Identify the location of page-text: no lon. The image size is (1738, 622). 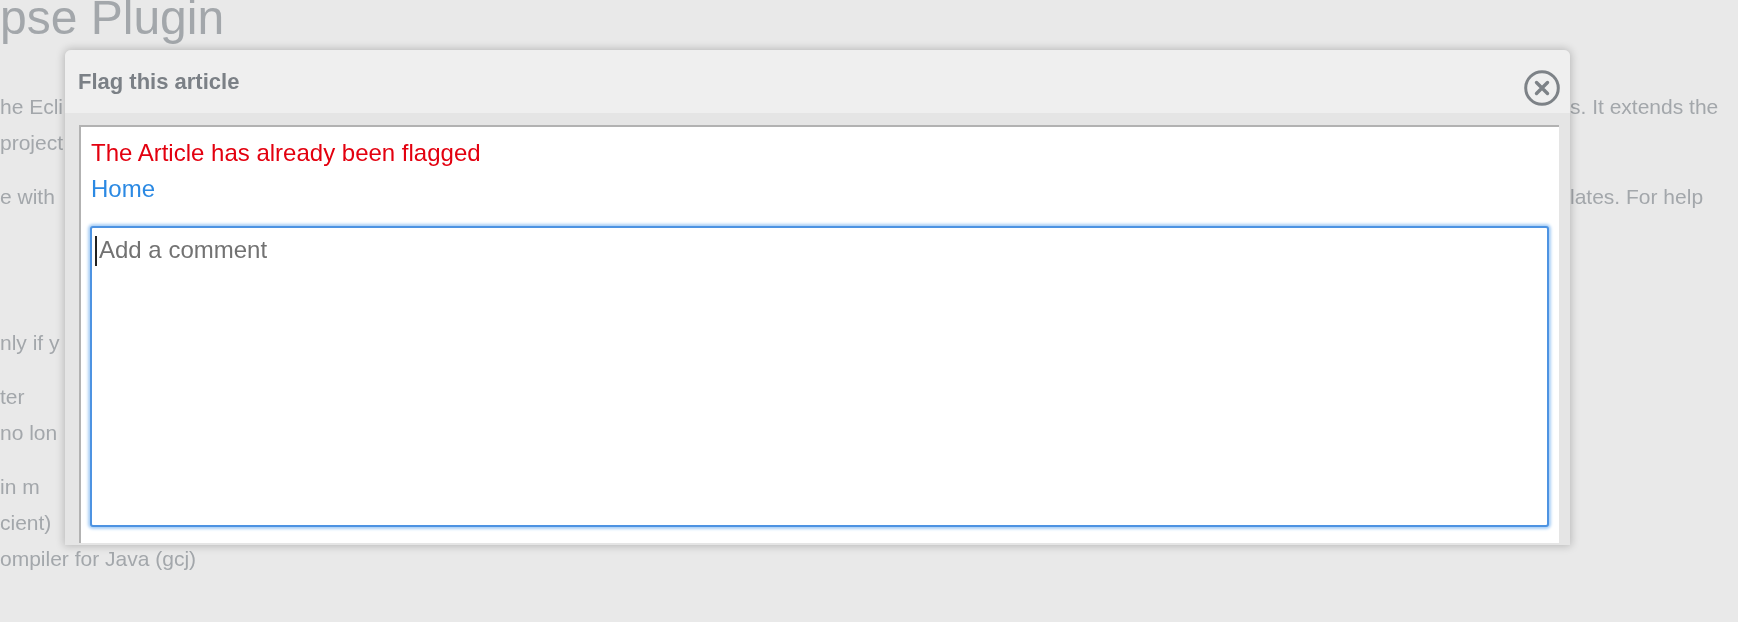
(29, 433).